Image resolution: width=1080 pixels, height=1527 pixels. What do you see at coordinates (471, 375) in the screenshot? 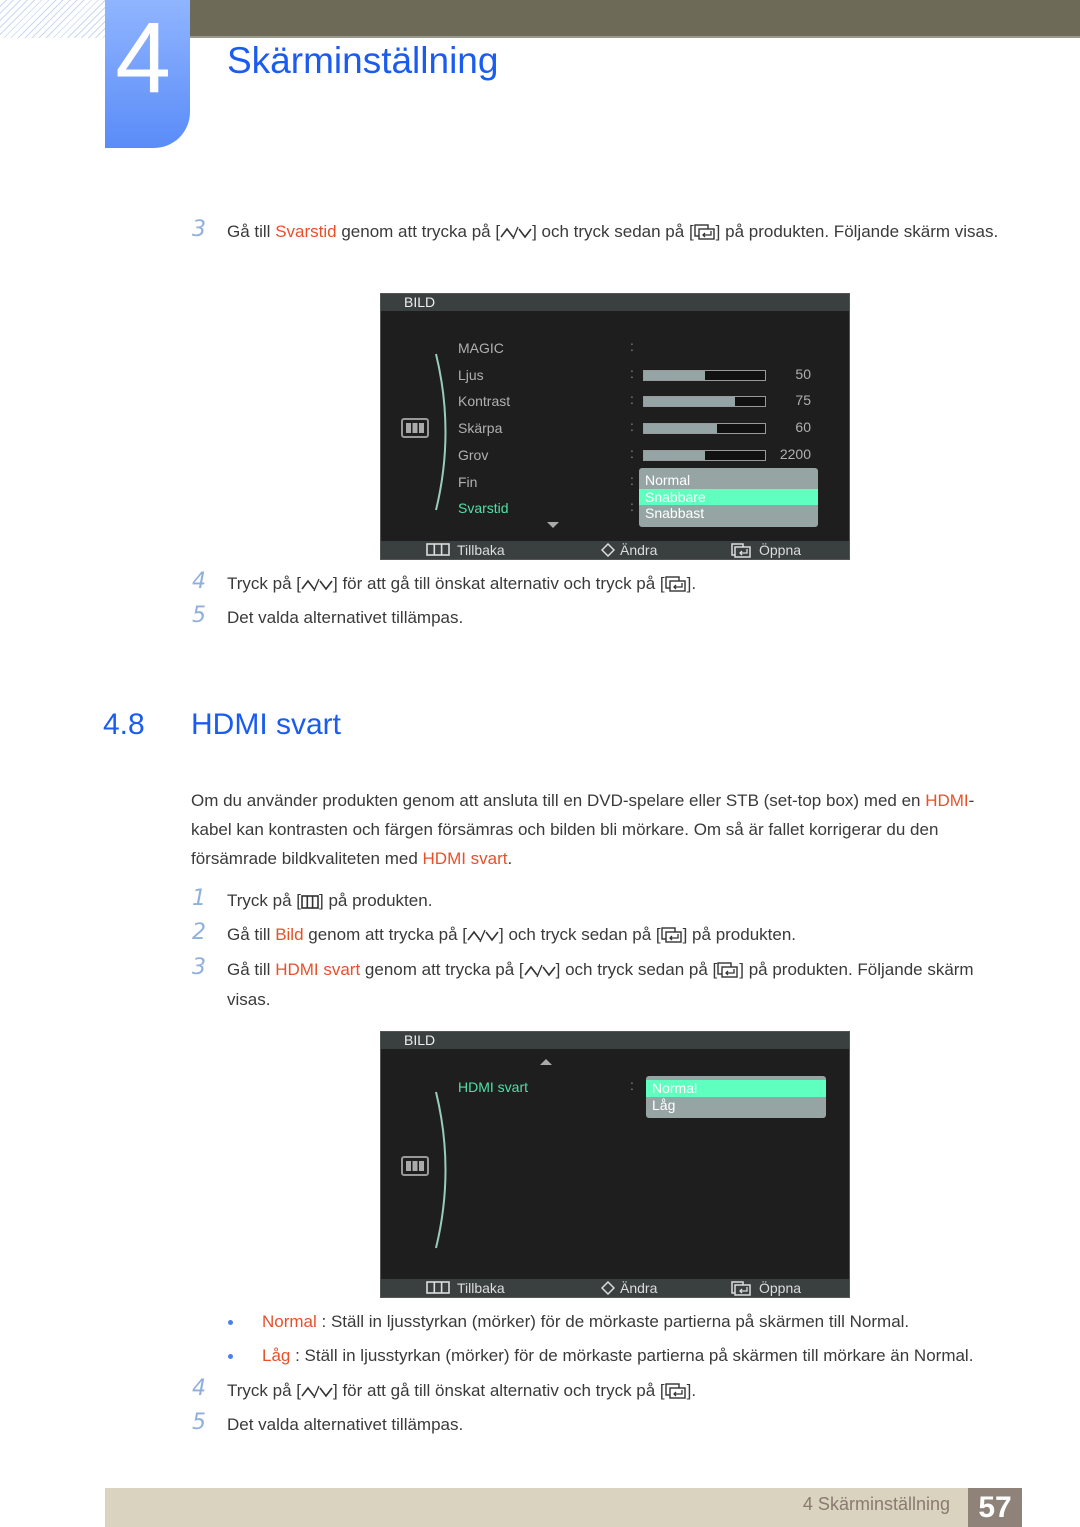
I see `osd-menu-item: Ljus` at bounding box center [471, 375].